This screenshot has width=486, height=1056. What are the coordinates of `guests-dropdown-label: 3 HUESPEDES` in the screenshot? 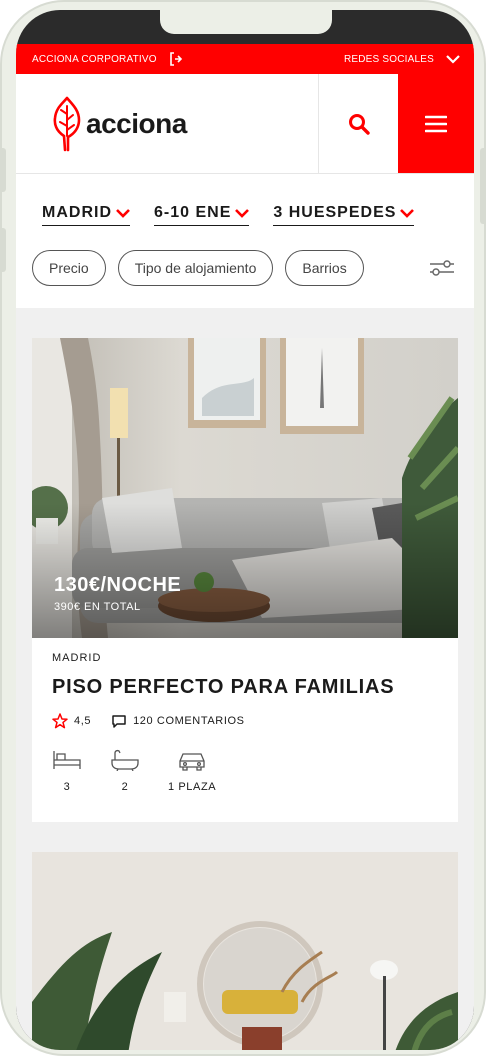 It's located at (335, 212).